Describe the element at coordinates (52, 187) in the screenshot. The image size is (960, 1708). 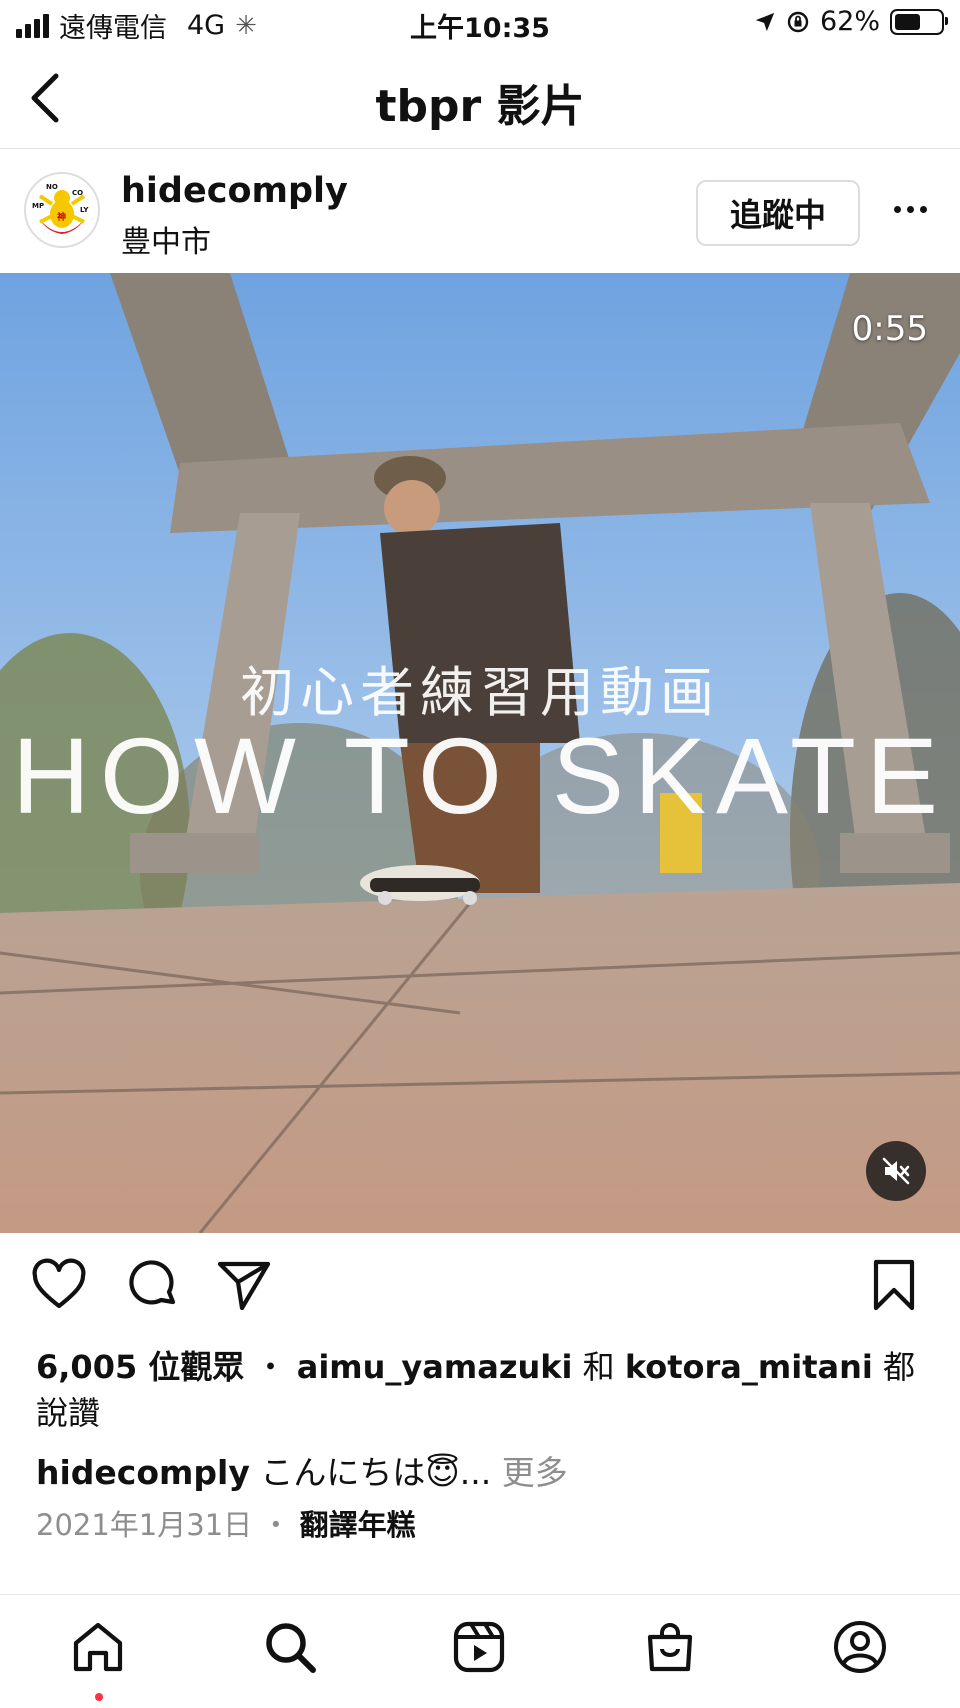
I see `avatar-text-no: NO` at that location.